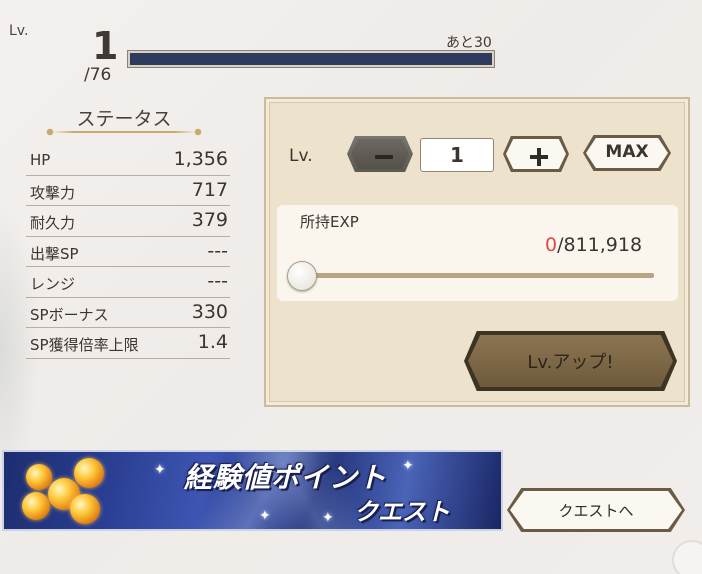  What do you see at coordinates (469, 43) in the screenshot?
I see `exp-remaining: あと30` at bounding box center [469, 43].